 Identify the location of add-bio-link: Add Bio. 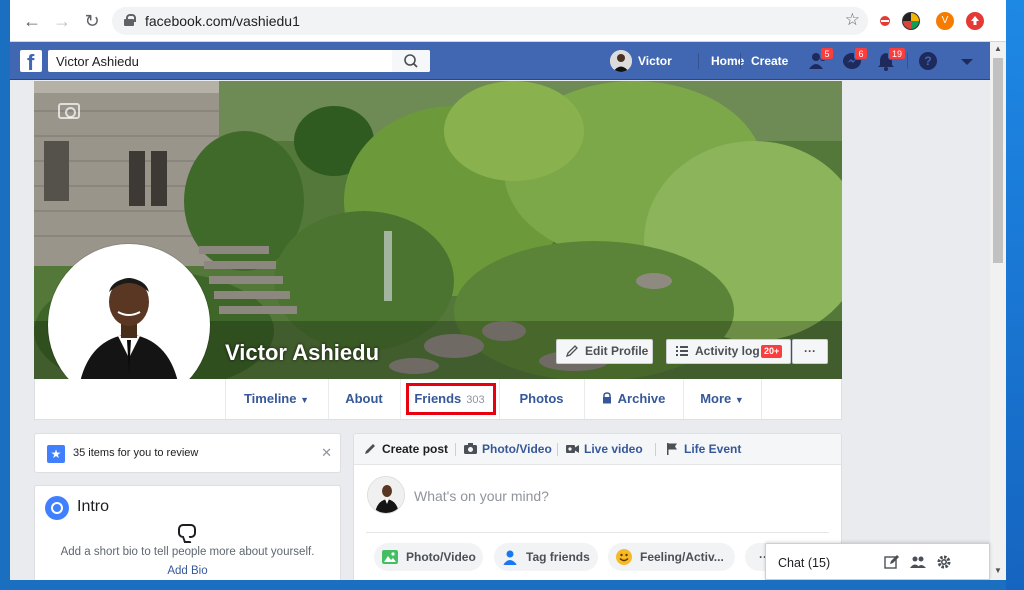
(187, 571).